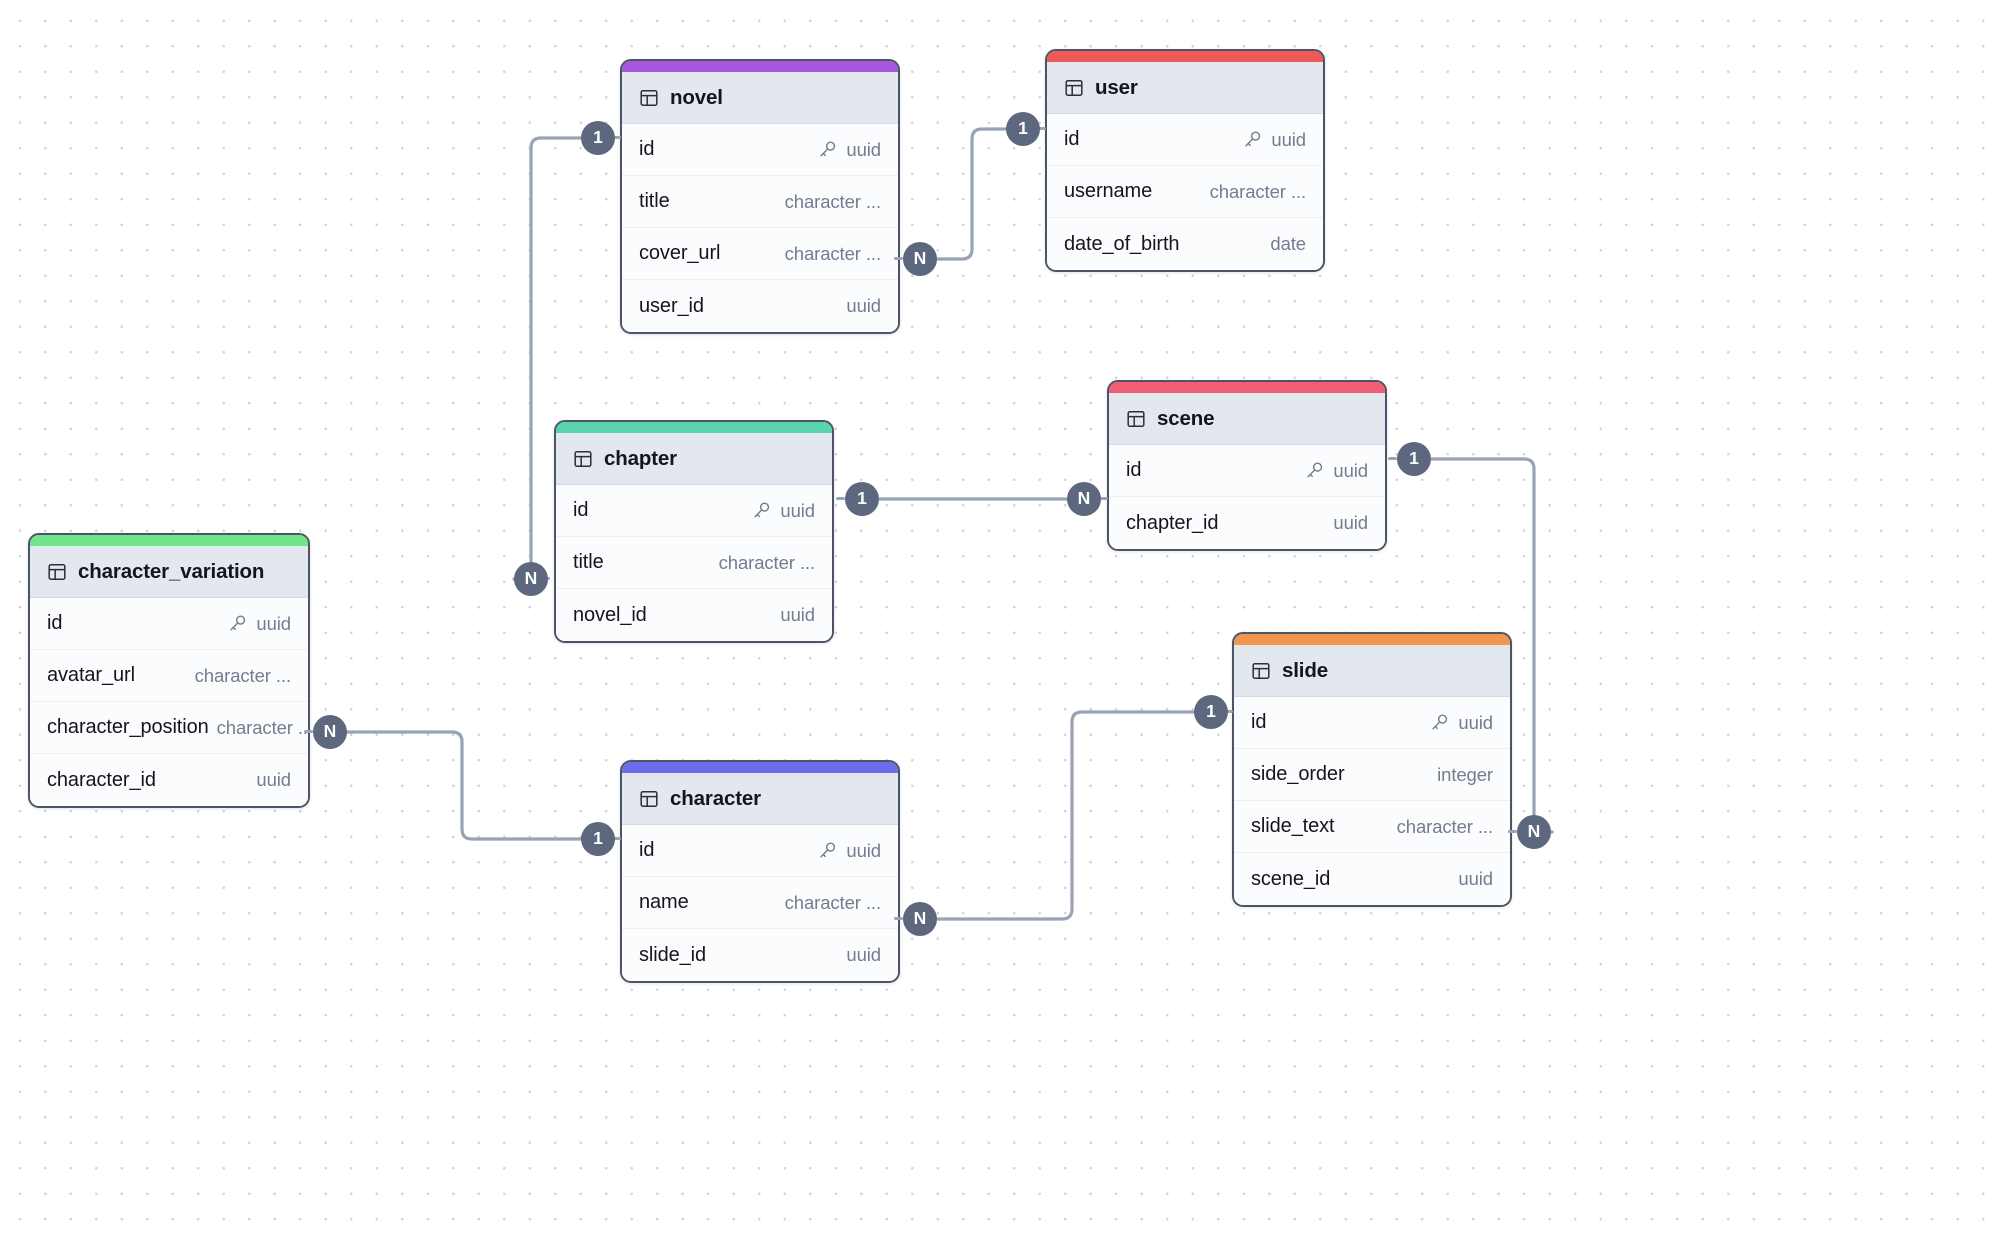 The height and width of the screenshot is (1240, 2000). What do you see at coordinates (694, 459) in the screenshot?
I see `table-header-chapter: chapter` at bounding box center [694, 459].